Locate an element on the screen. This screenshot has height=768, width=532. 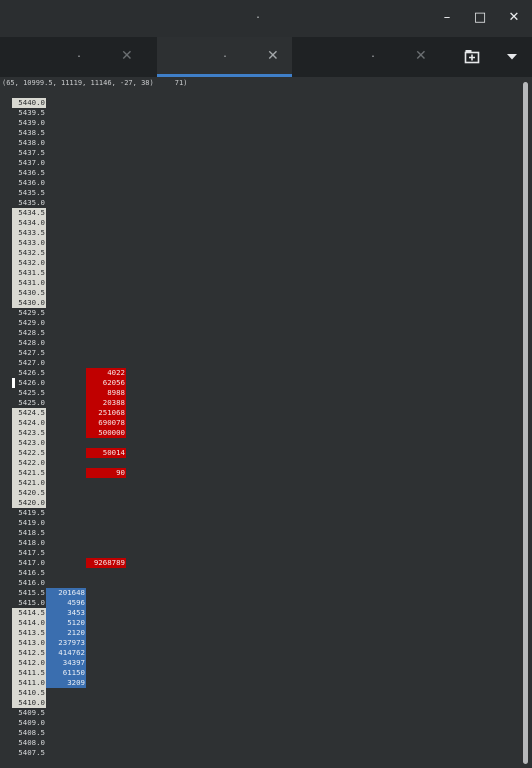
tab-2: . ✕ is located at coordinates (224, 57).